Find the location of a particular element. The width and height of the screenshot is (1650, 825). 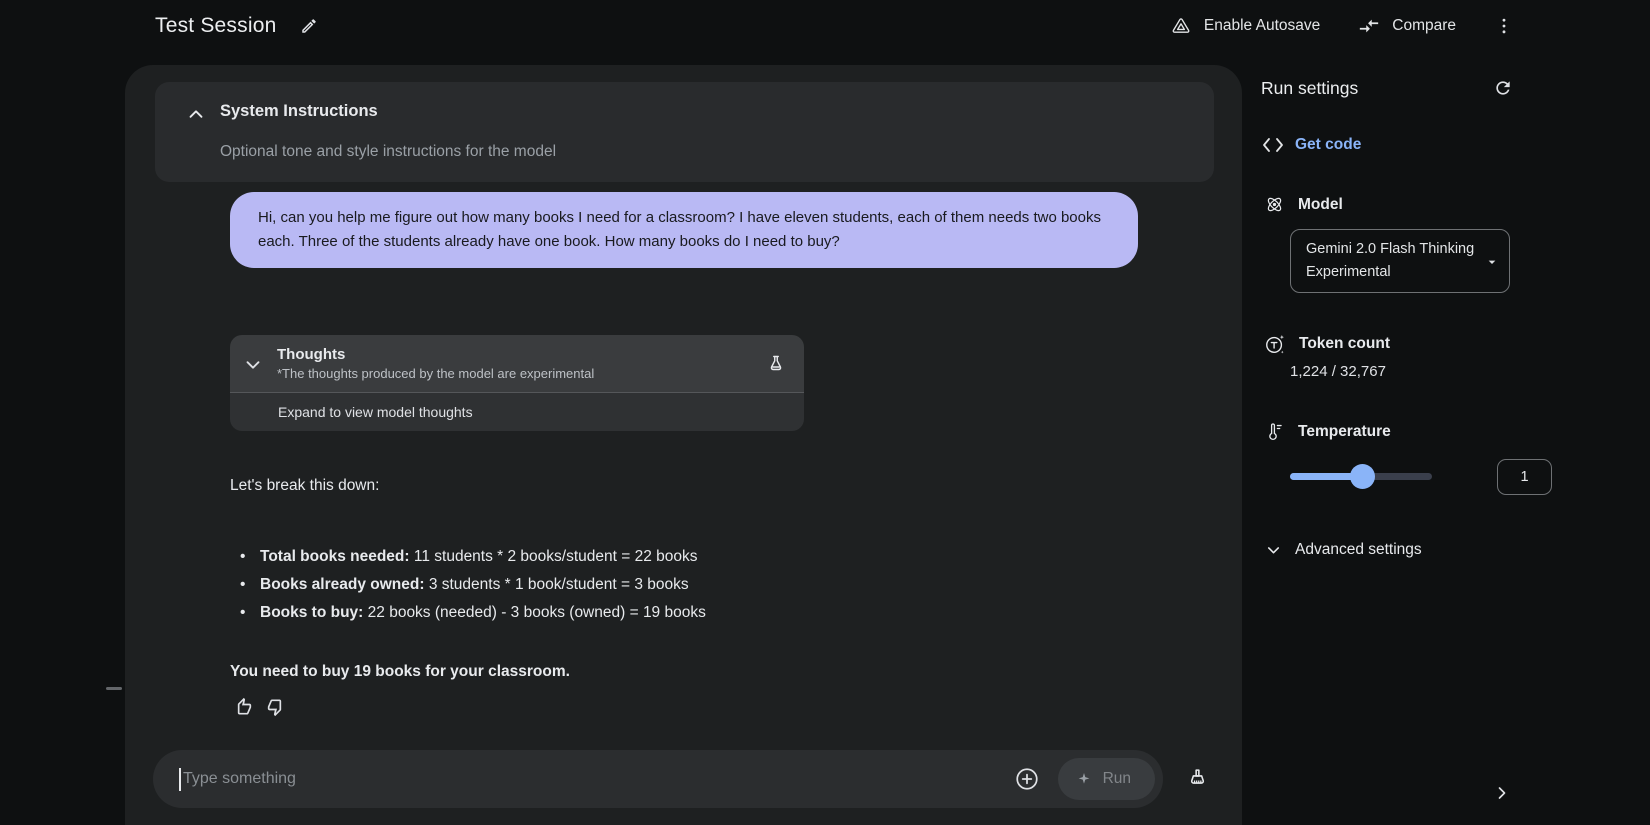

session-title-group: Test Session is located at coordinates (236, 26).